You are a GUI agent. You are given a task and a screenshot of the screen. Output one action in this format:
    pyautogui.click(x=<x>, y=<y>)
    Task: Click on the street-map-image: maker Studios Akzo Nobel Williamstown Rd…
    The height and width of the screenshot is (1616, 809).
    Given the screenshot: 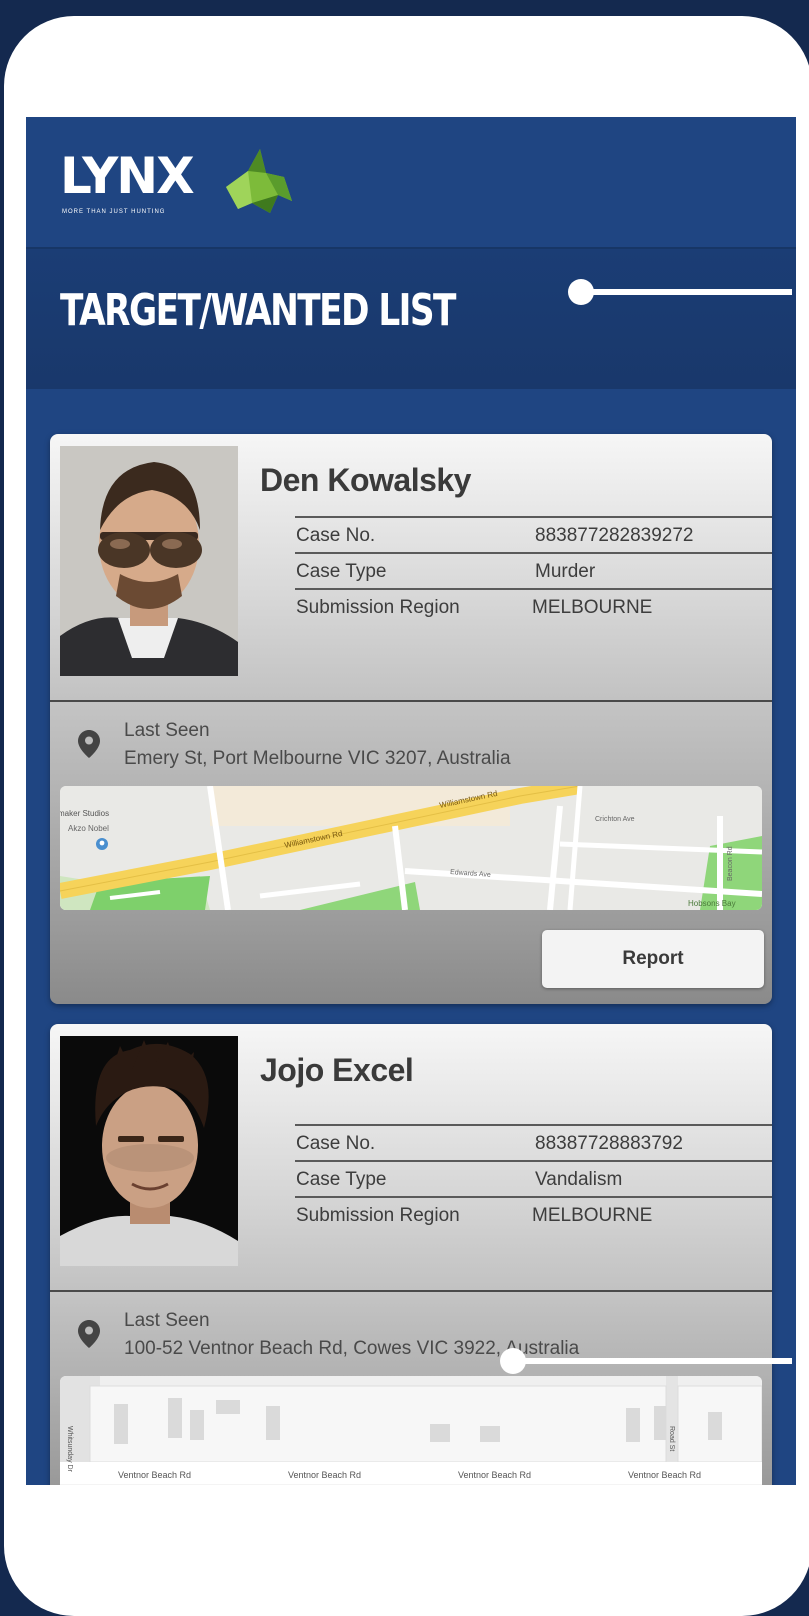 What is the action you would take?
    pyautogui.click(x=411, y=848)
    